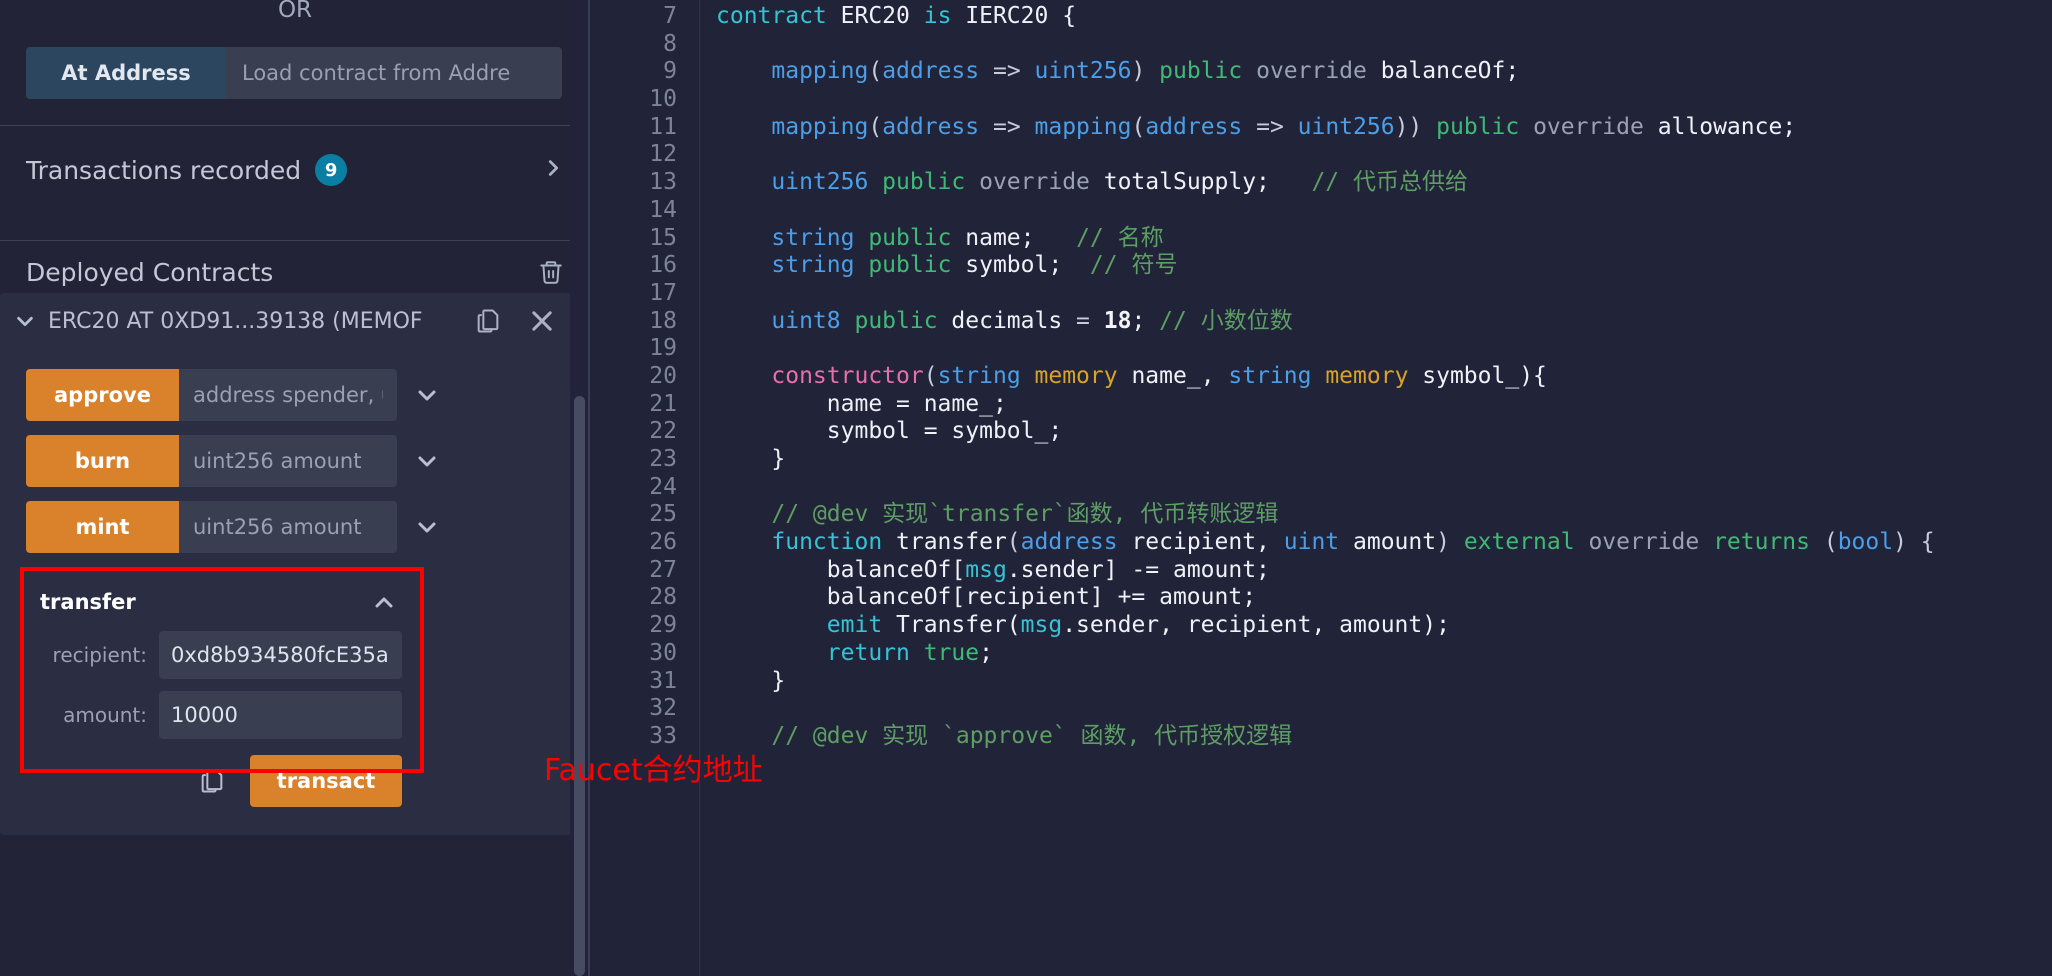 The width and height of the screenshot is (2052, 976). Describe the element at coordinates (326, 781) in the screenshot. I see `transact-button: transact` at that location.